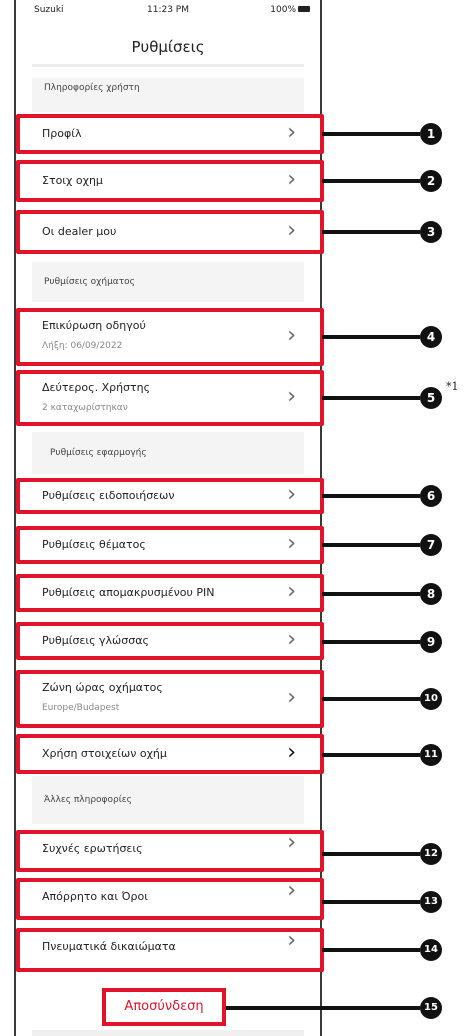  I want to click on menu-item-copyright: Πνευματικά δικαιώματα ›, so click(170, 950).